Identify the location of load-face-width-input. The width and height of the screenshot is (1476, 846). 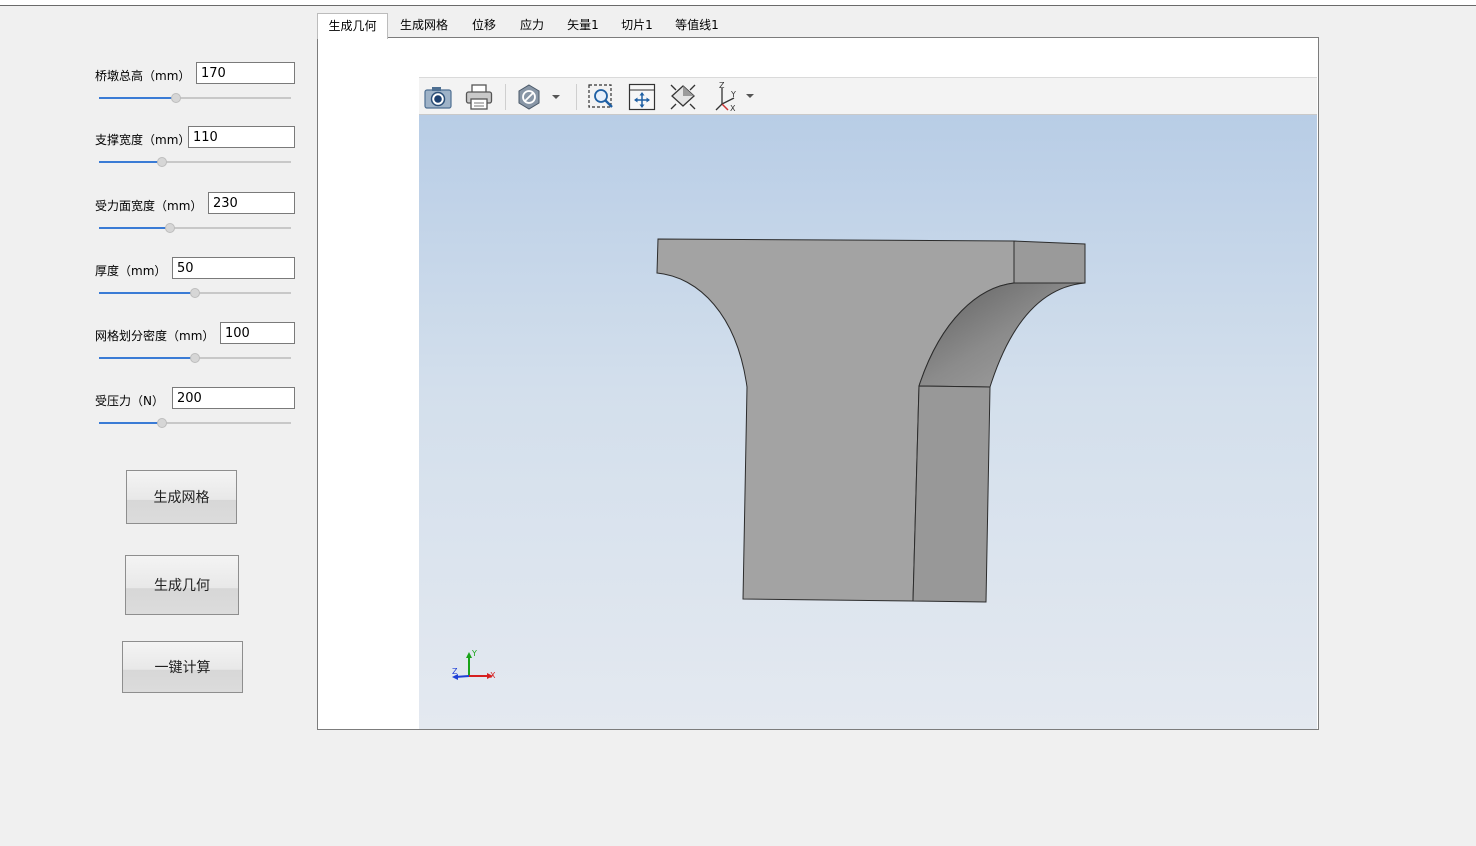
(251, 203).